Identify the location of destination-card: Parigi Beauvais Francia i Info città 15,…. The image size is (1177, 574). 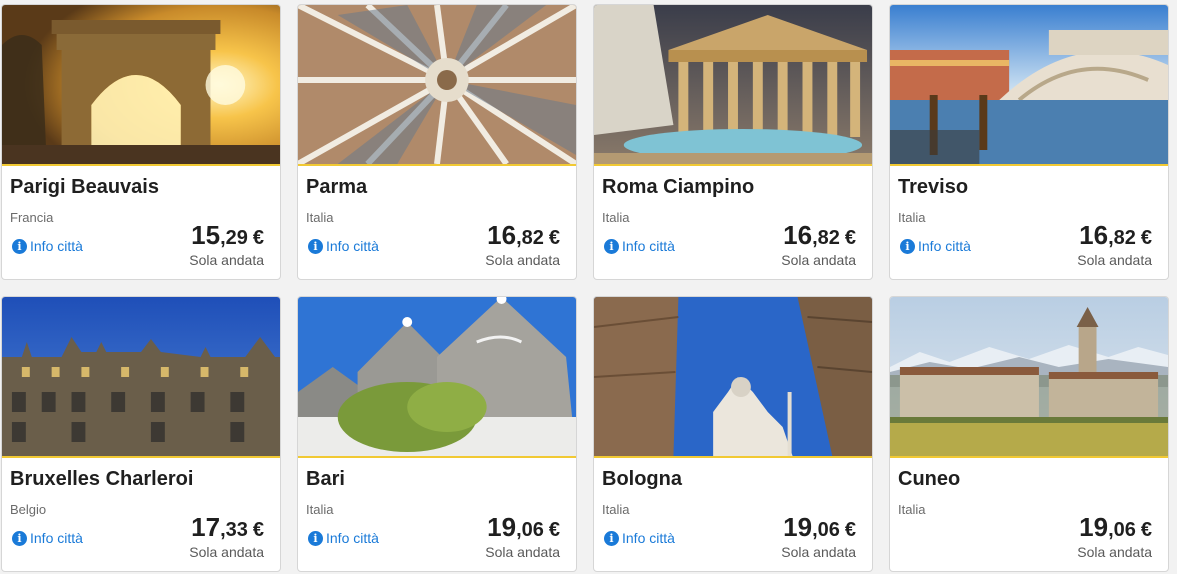
(141, 142).